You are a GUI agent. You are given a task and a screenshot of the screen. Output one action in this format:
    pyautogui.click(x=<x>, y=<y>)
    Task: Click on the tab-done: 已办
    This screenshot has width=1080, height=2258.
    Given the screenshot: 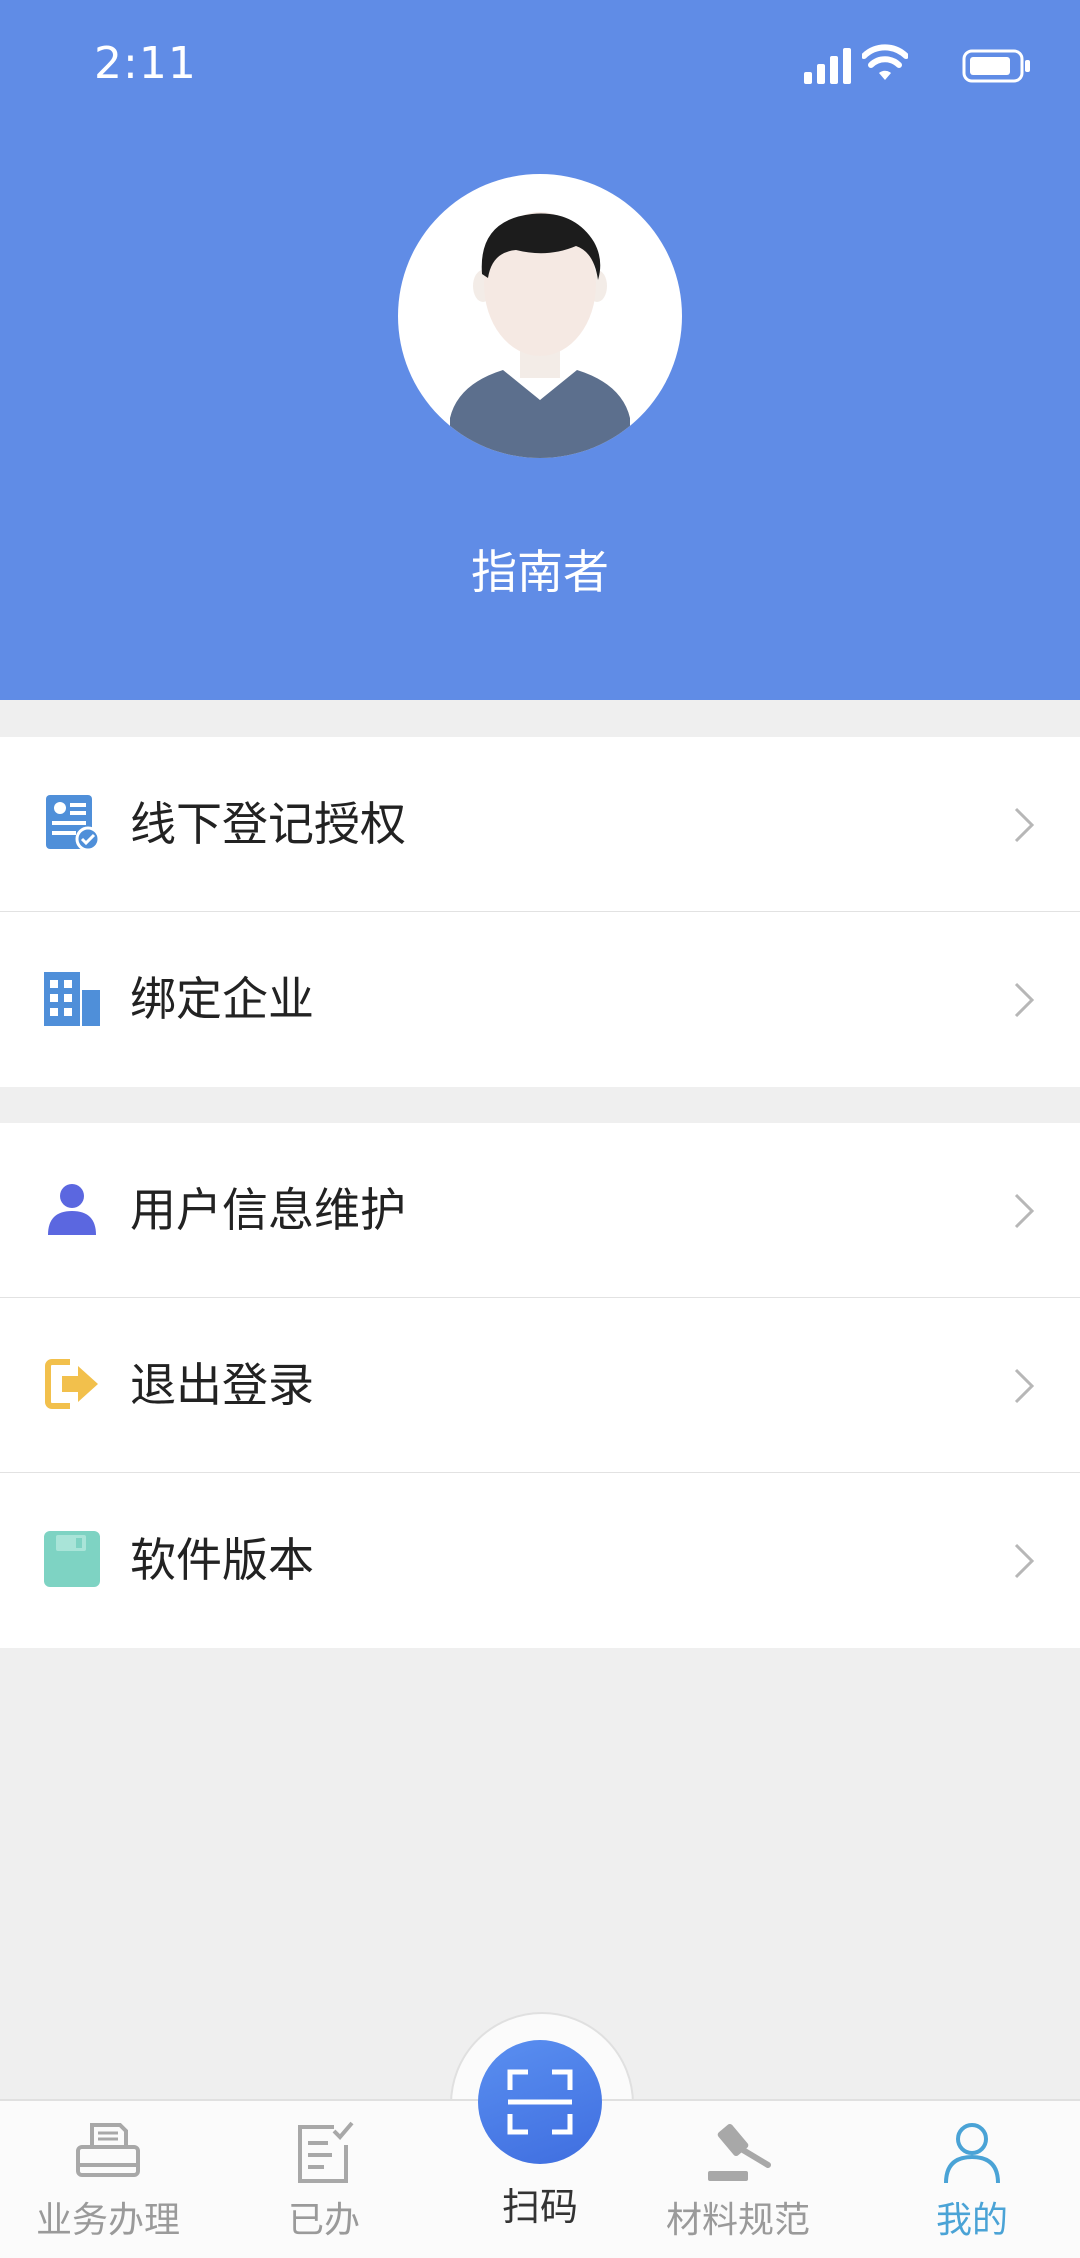 What is the action you would take?
    pyautogui.click(x=324, y=2177)
    